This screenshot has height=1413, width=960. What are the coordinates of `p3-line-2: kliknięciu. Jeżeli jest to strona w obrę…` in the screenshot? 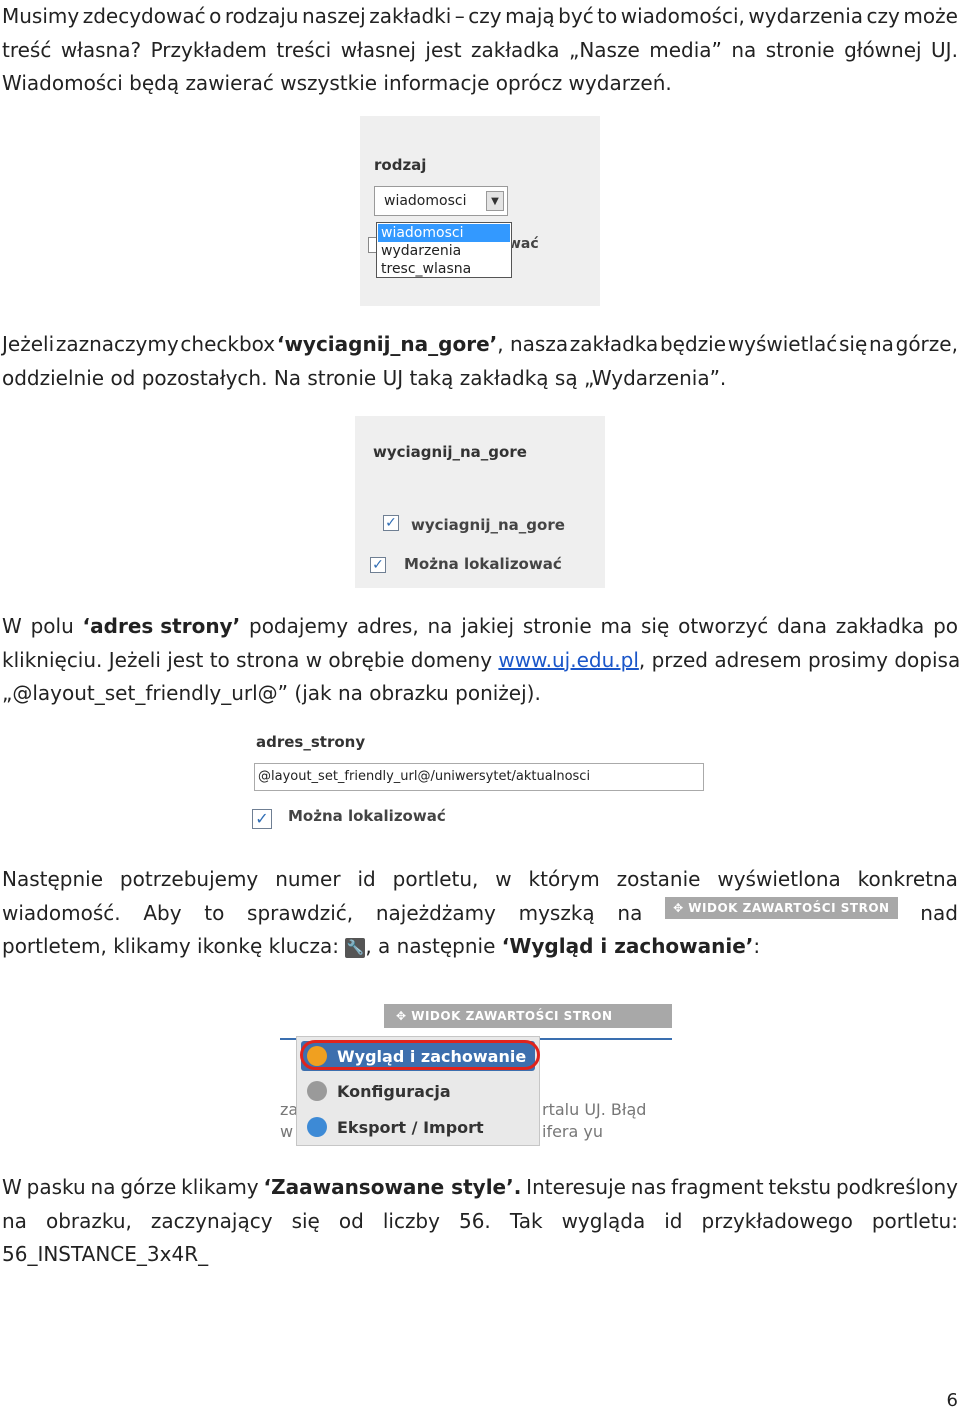 It's located at (481, 659).